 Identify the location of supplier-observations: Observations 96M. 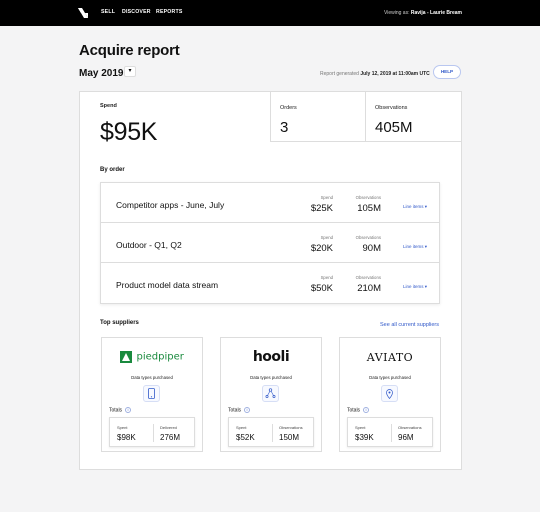
(410, 433).